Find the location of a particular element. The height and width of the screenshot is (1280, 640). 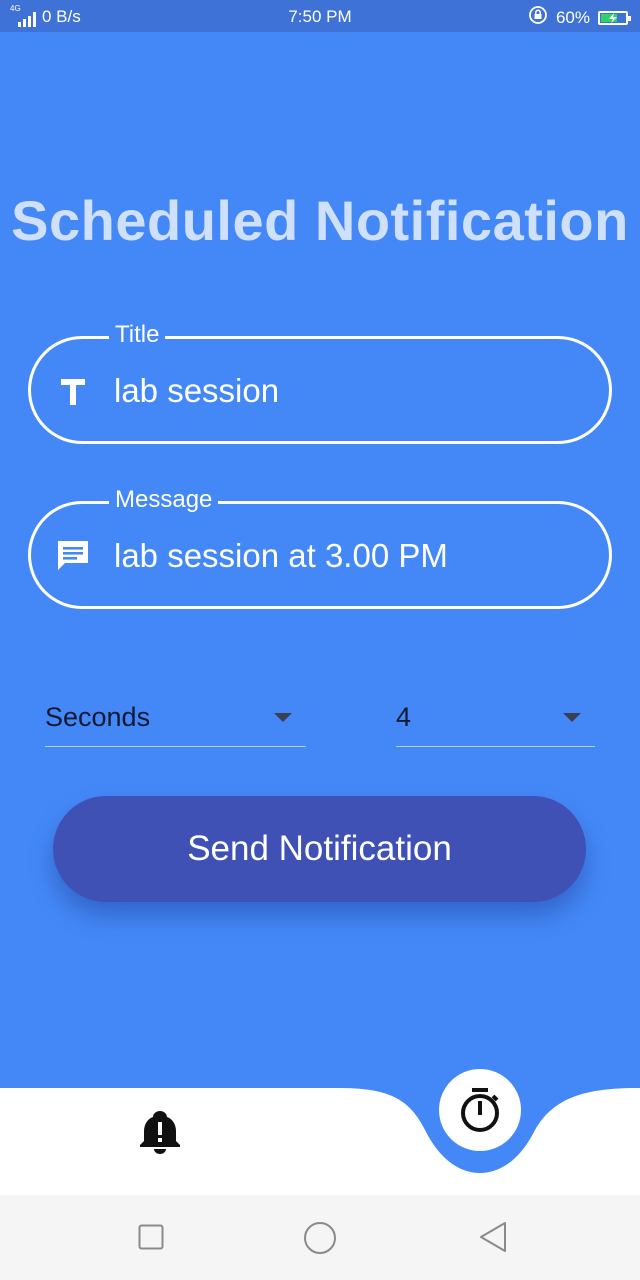

amount-dropdown: 4 is located at coordinates (495, 721).